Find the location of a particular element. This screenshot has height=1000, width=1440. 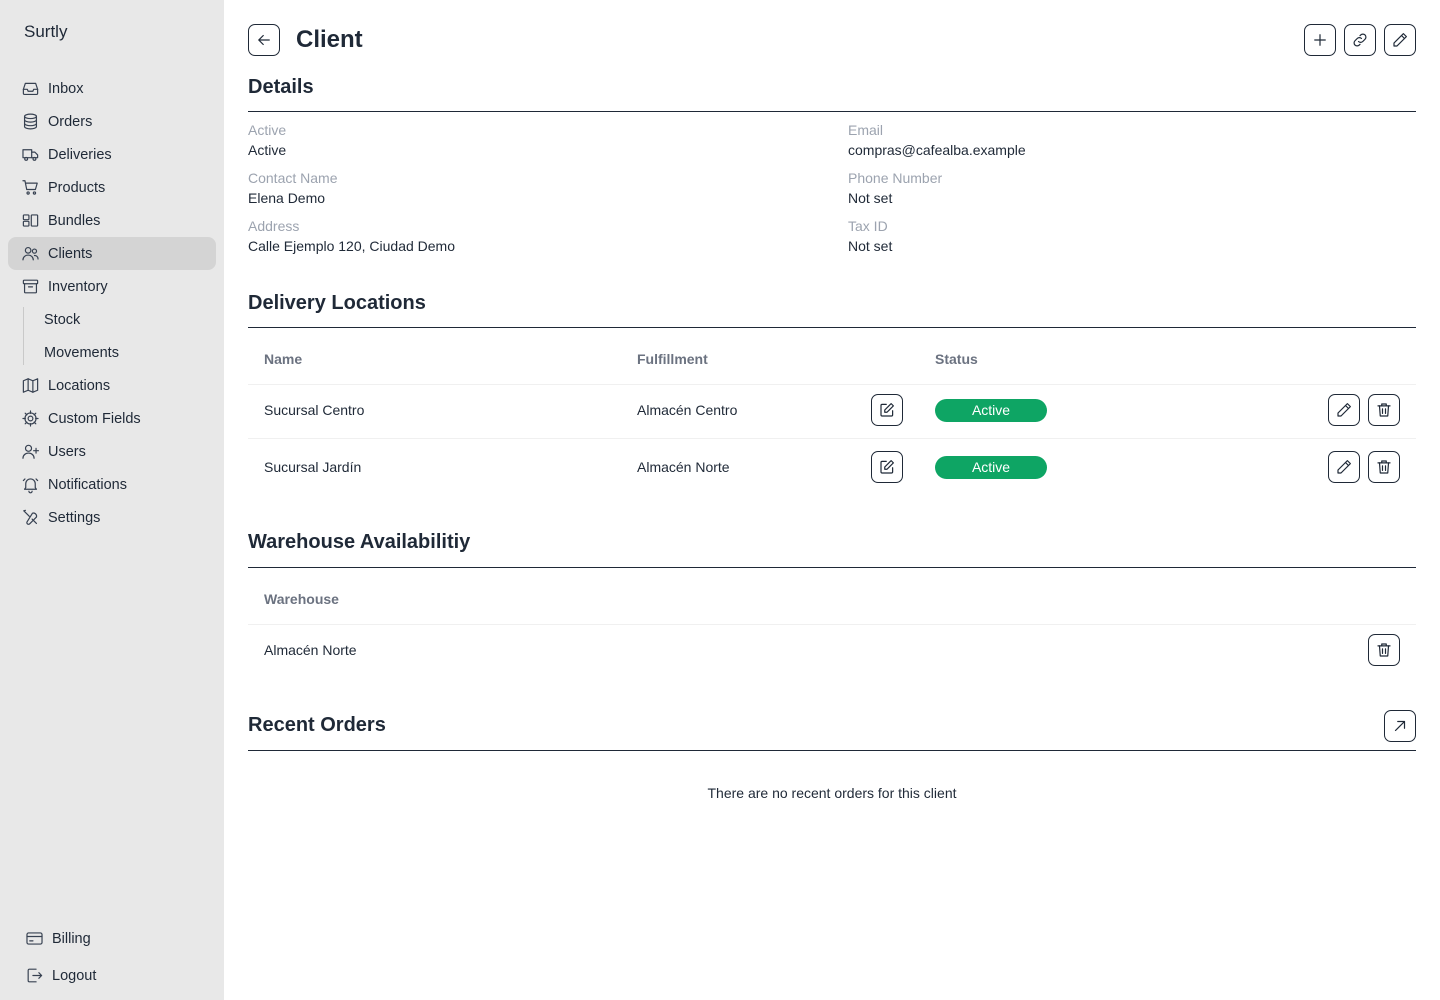

recent-orders-divider is located at coordinates (832, 750).